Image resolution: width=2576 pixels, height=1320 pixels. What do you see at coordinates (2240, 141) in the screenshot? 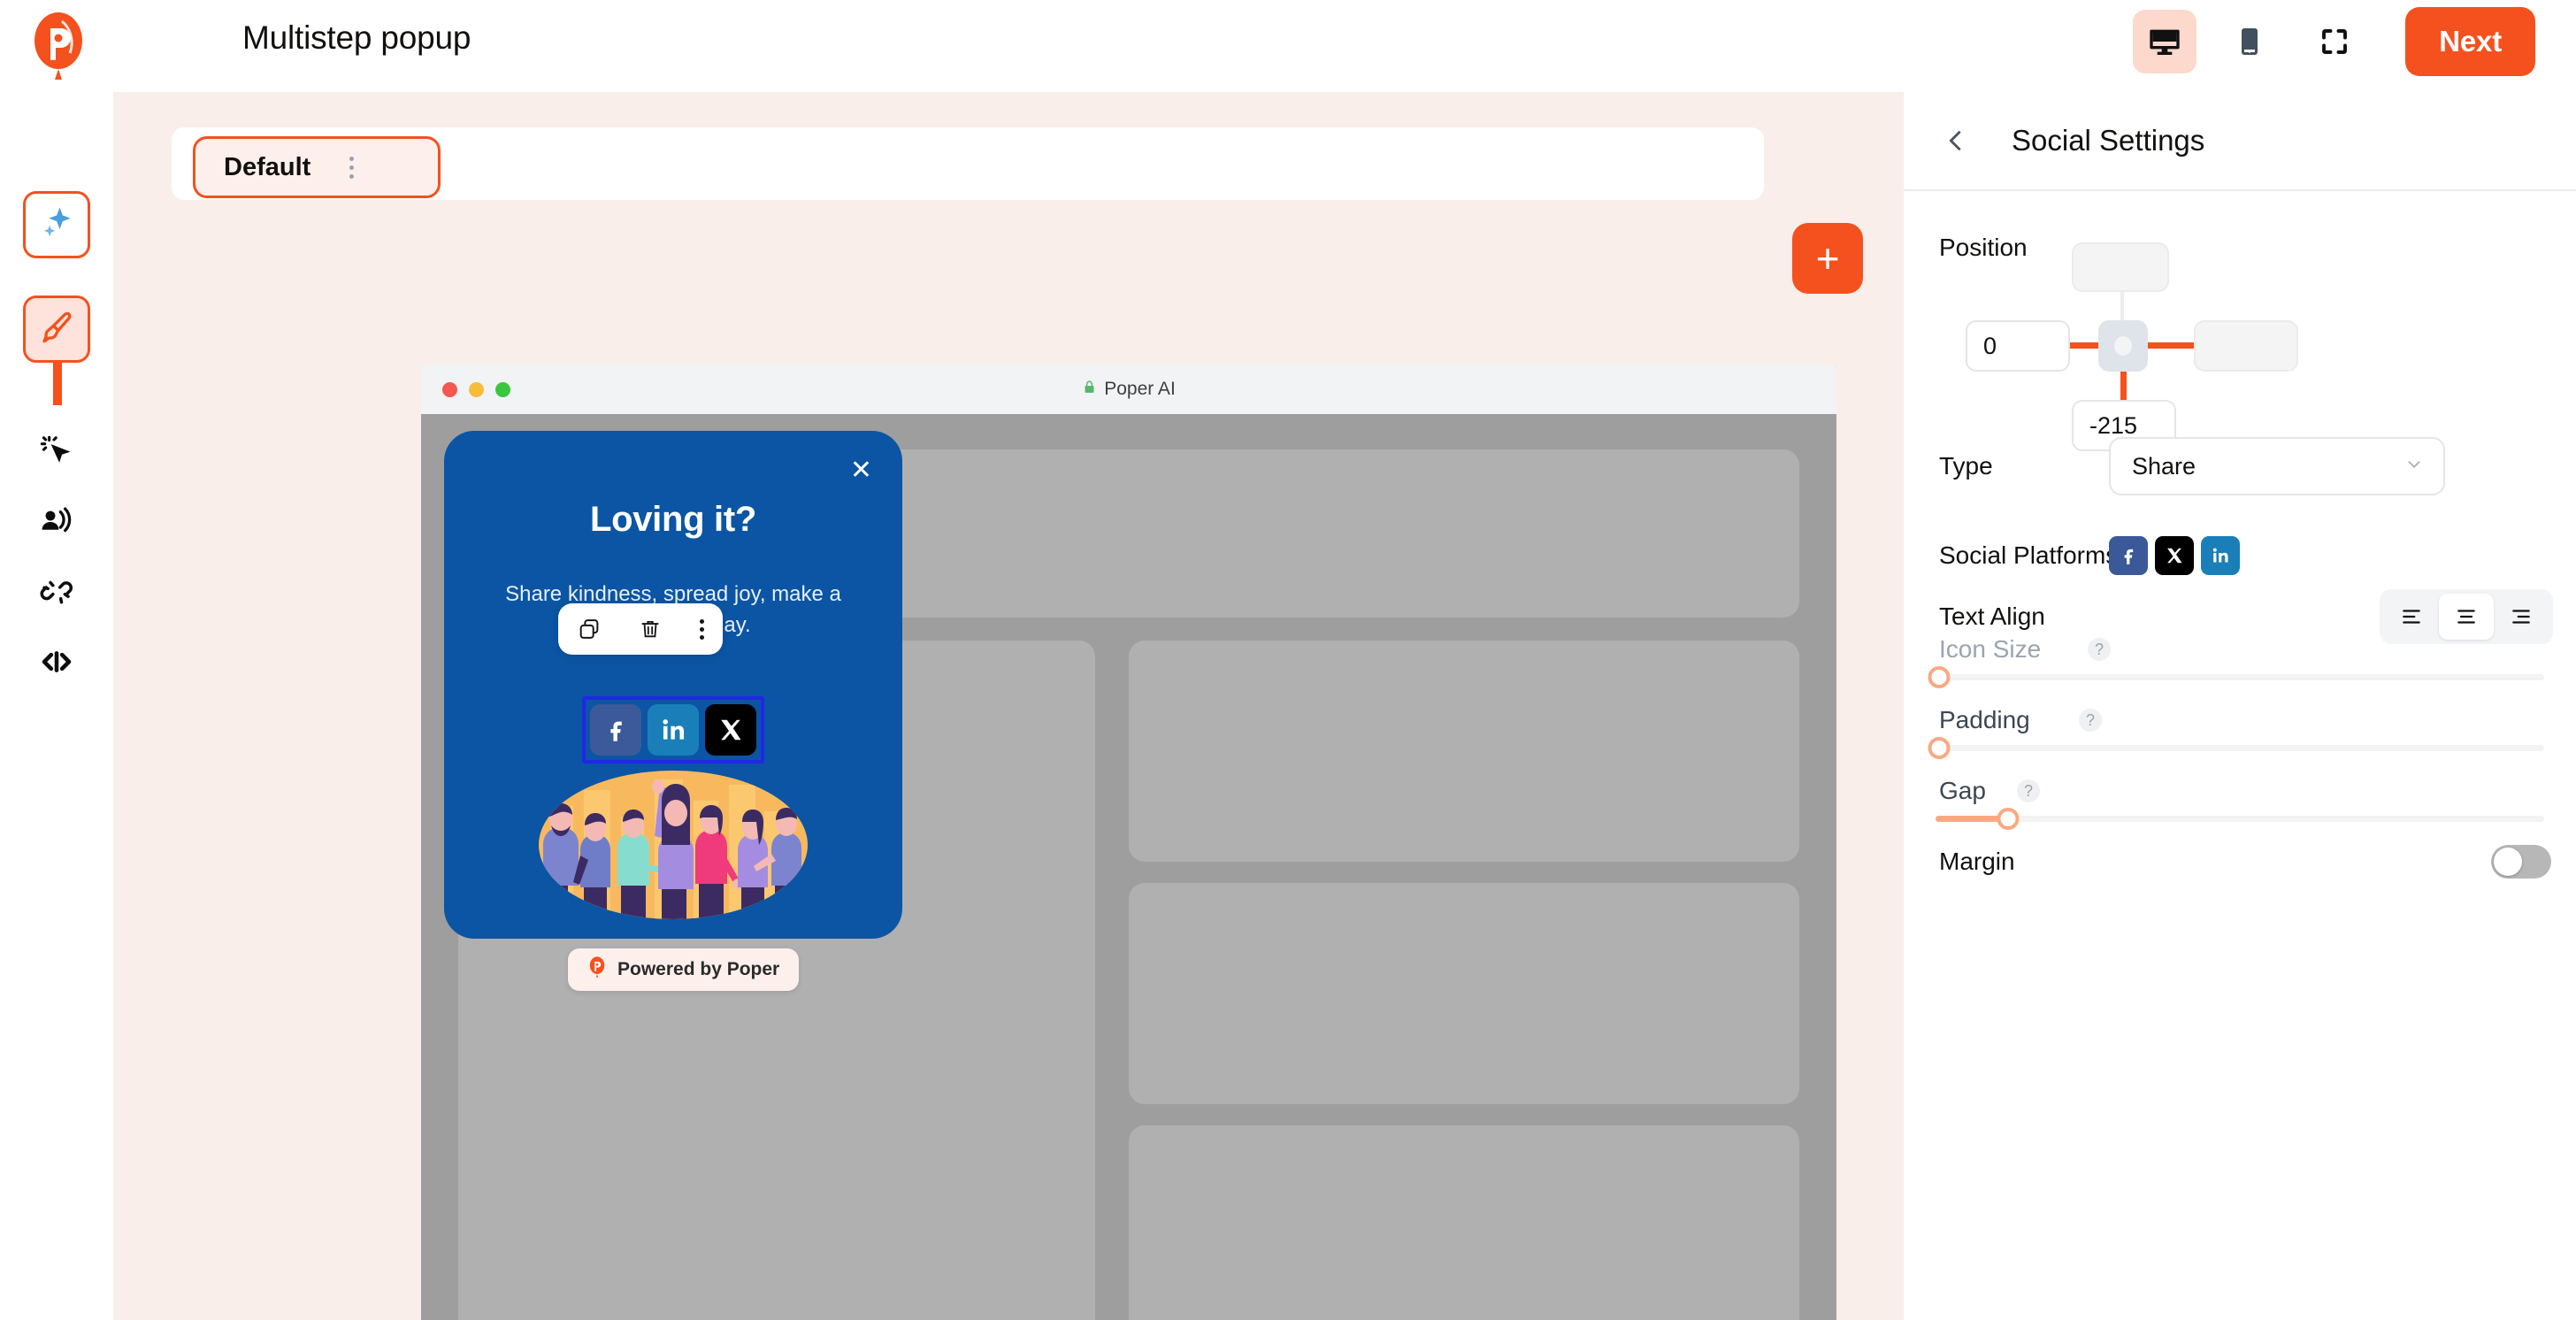
I see `panel-header: Social Settings` at bounding box center [2240, 141].